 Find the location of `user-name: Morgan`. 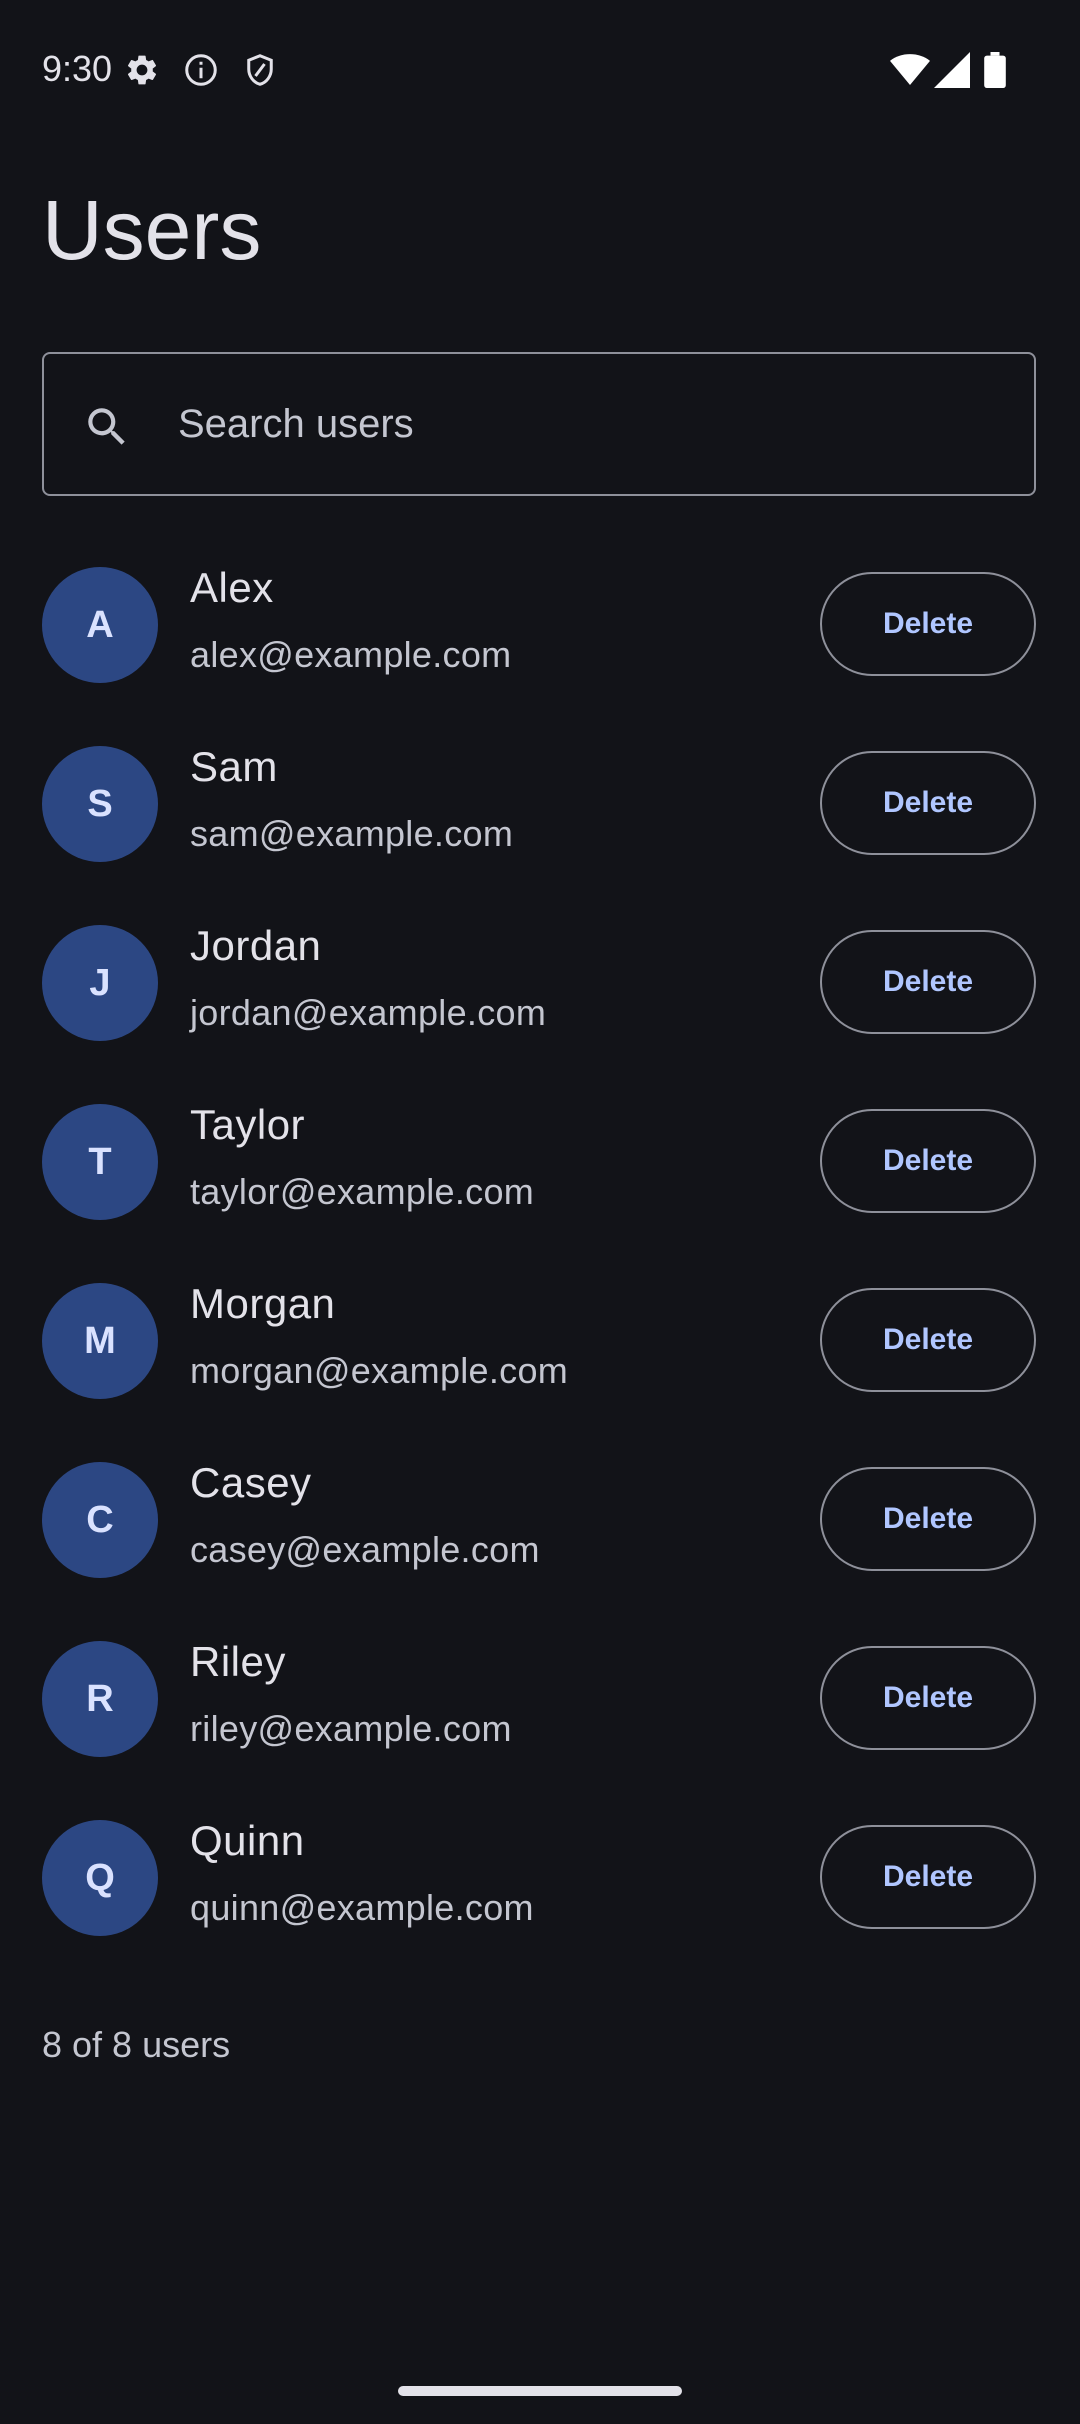

user-name: Morgan is located at coordinates (263, 1303).